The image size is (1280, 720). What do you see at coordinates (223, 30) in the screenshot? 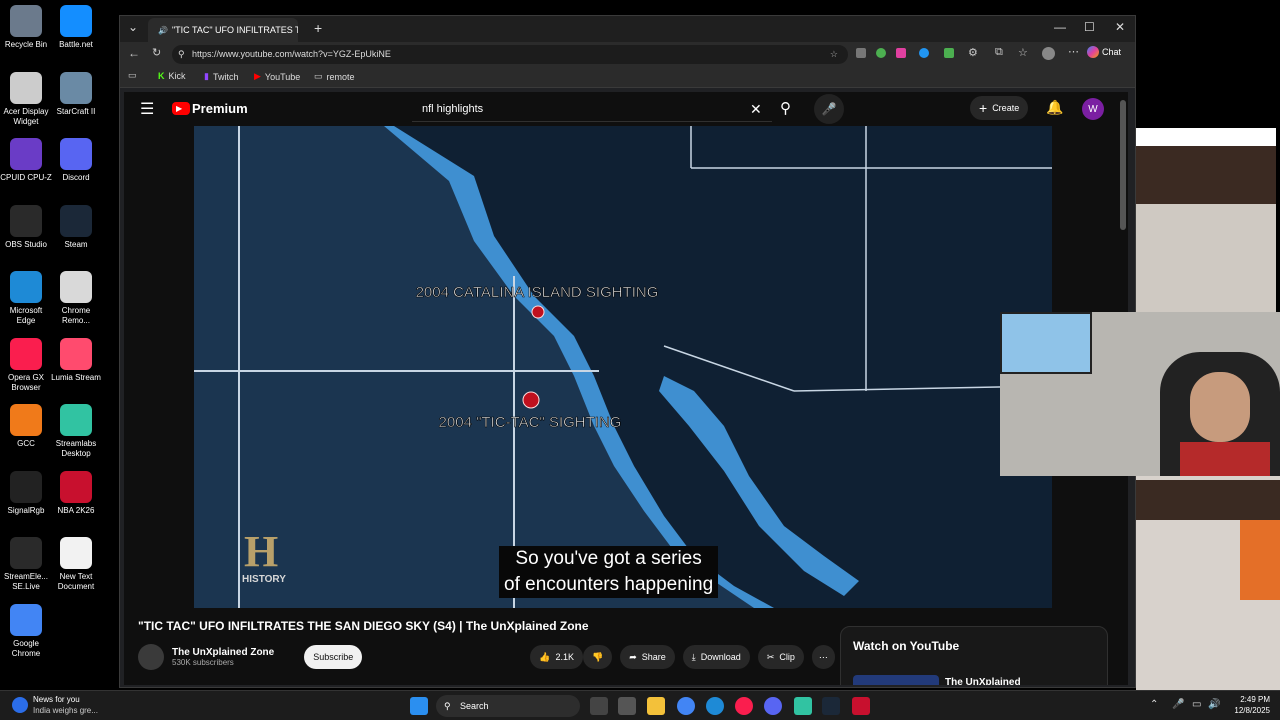
I see `browser-tab: 🔊 "TIC TAC" UFO INFILTRATES TH ✕` at bounding box center [223, 30].